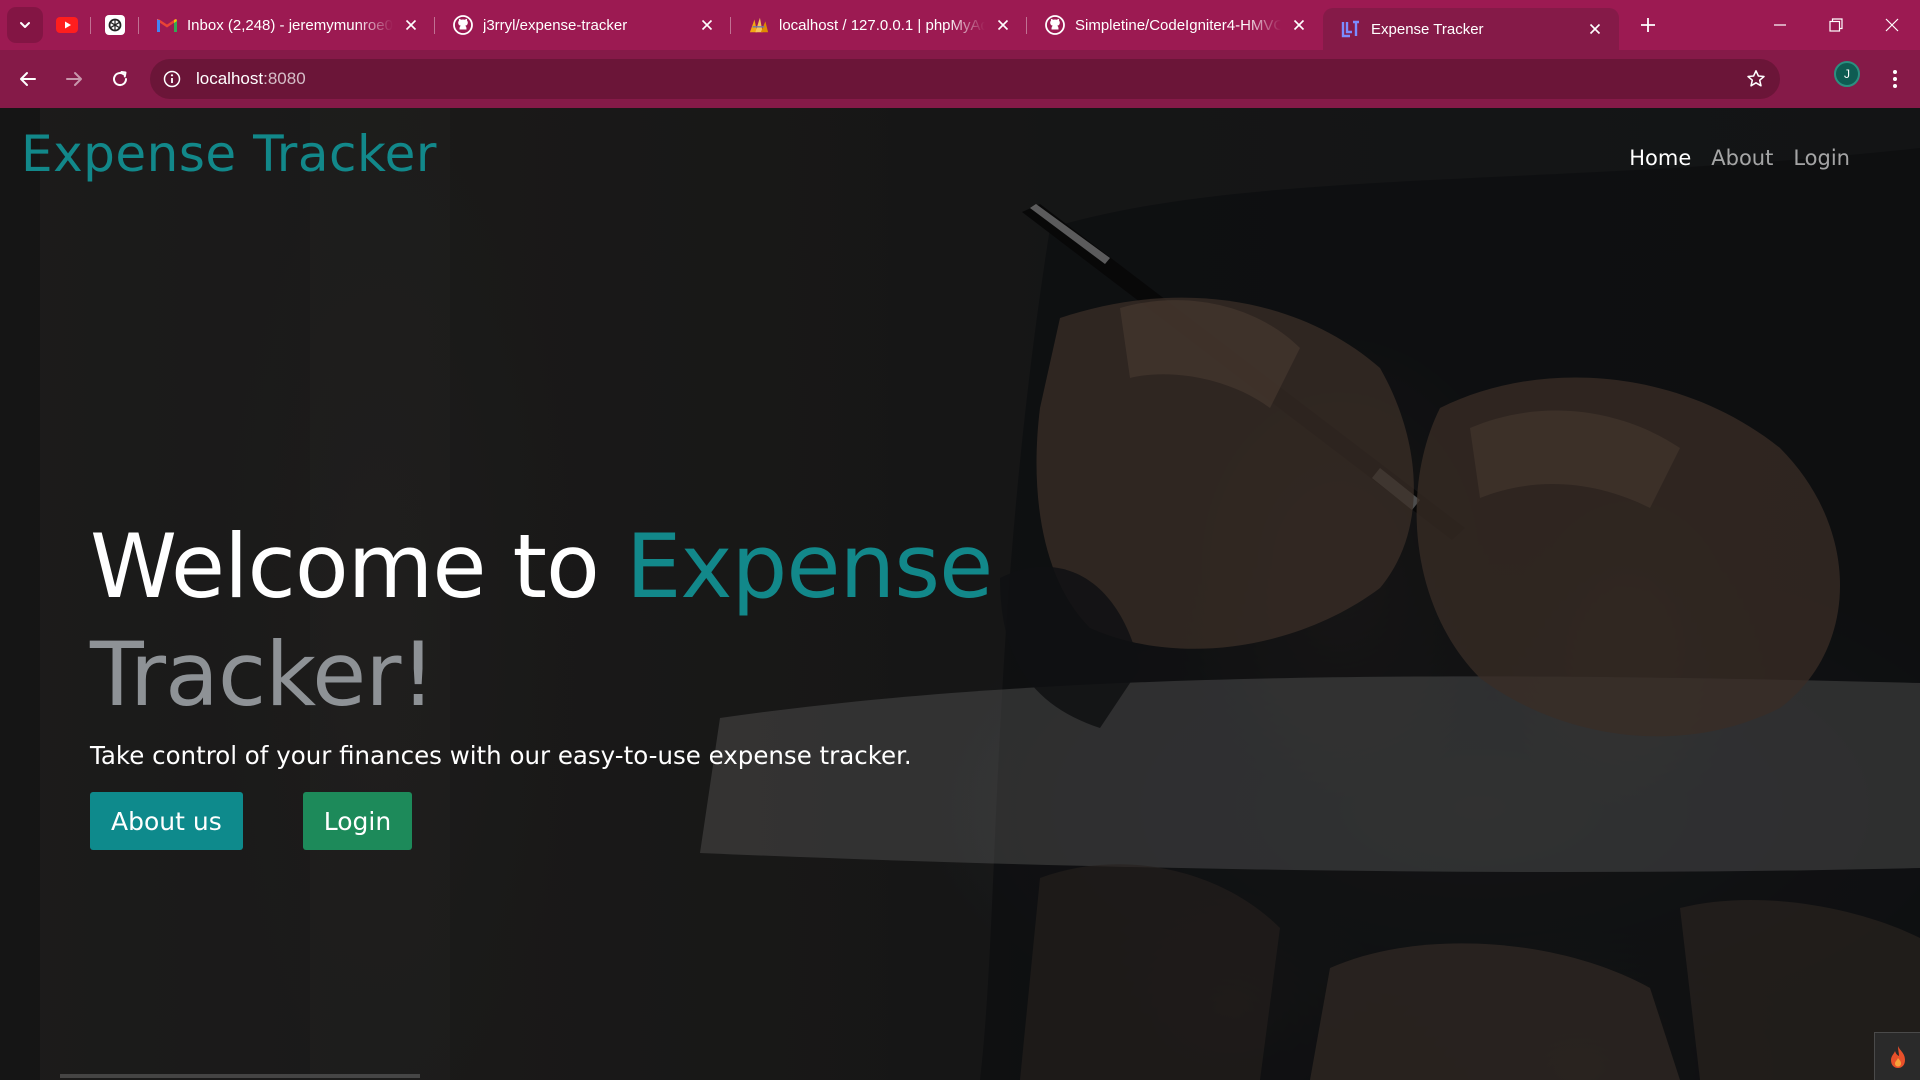 The height and width of the screenshot is (1080, 1920). I want to click on url-host: localhost, so click(230, 78).